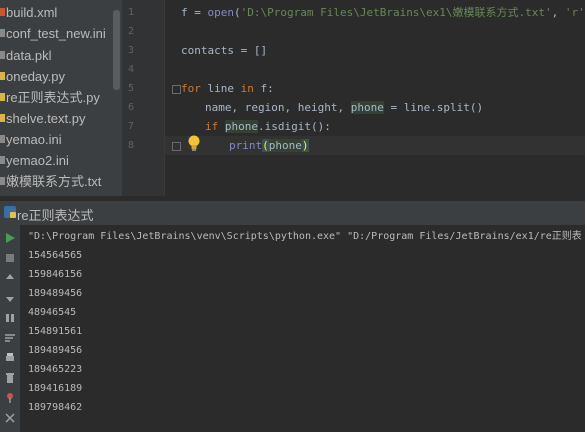  Describe the element at coordinates (10, 238) in the screenshot. I see `rerun-icon` at that location.